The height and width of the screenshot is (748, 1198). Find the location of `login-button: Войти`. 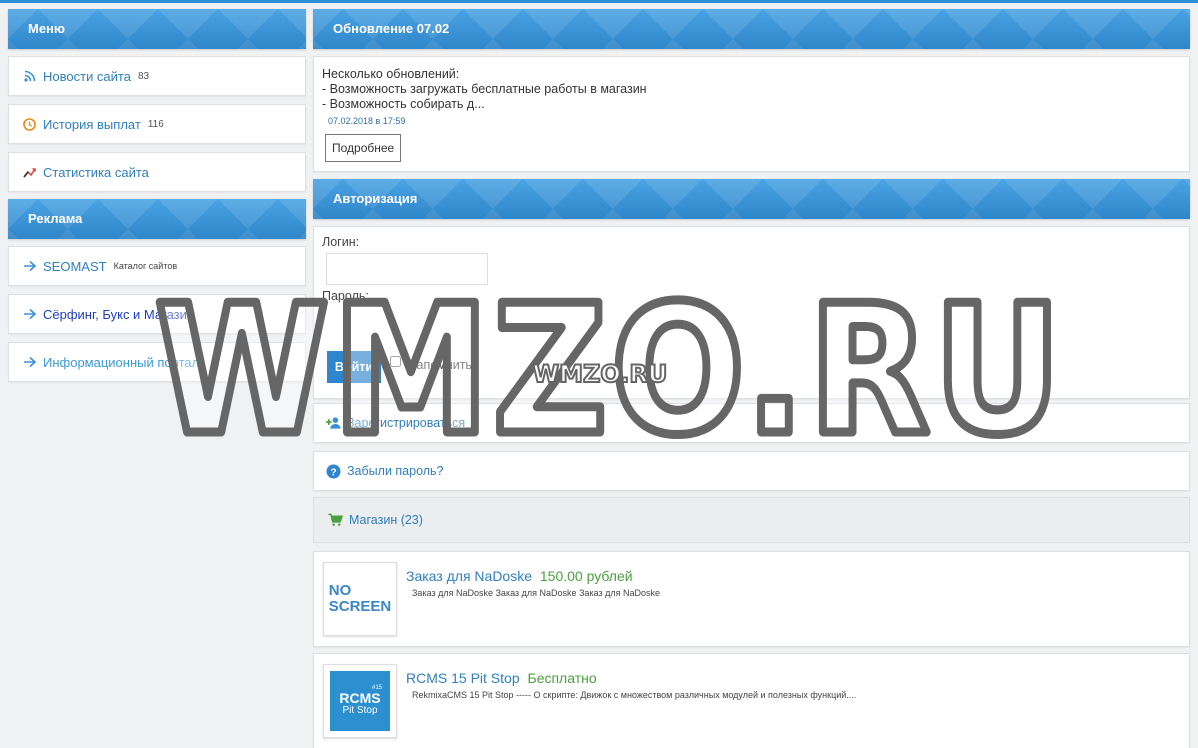

login-button: Войти is located at coordinates (354, 367).